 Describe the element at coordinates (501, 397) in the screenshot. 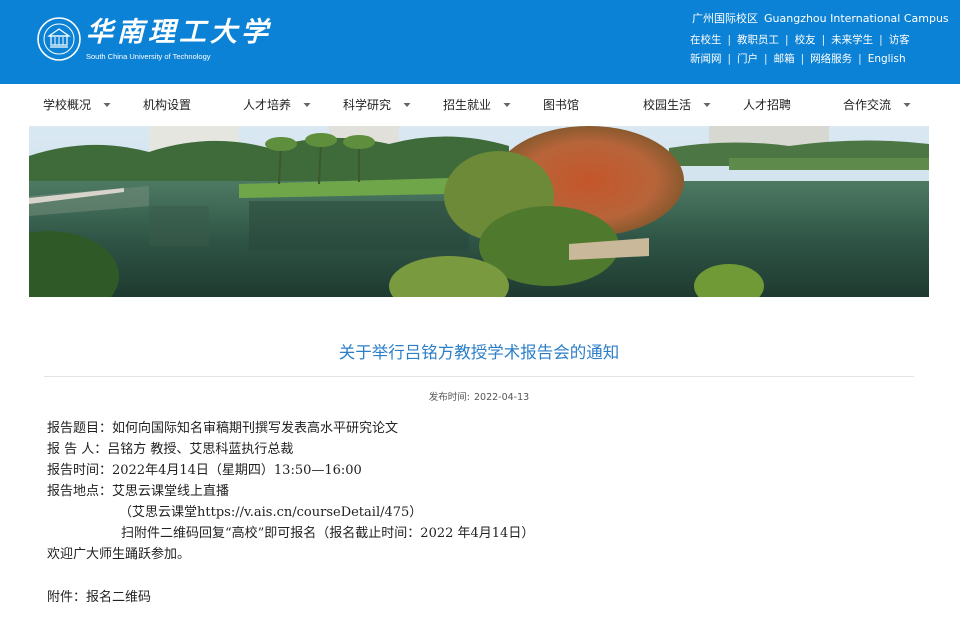

I see `publish-date: 2022-04-13` at that location.